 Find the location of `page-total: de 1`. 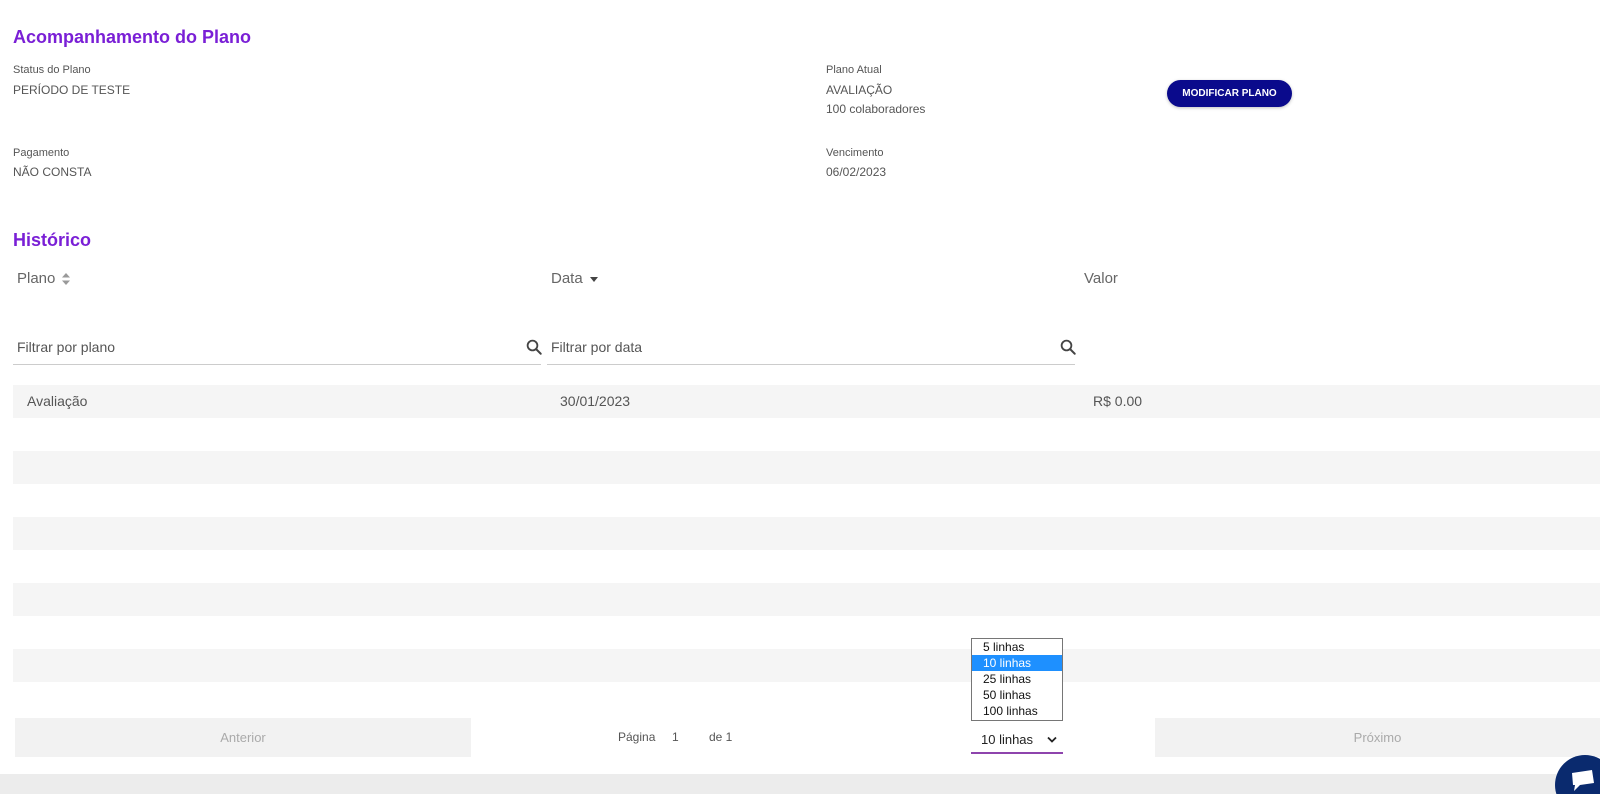

page-total: de 1 is located at coordinates (721, 737).